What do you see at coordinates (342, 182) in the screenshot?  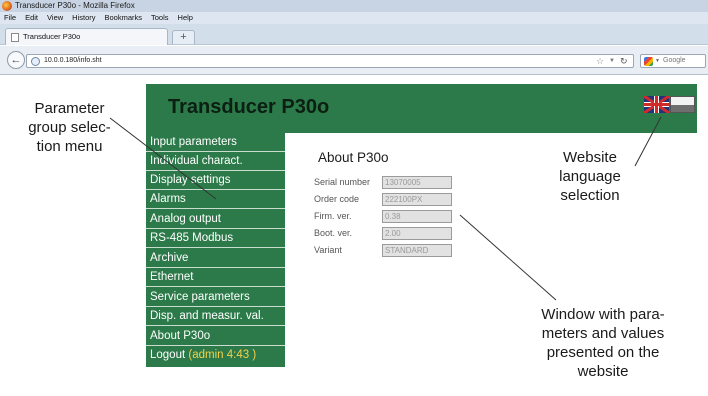 I see `serial-number-label: Serial number` at bounding box center [342, 182].